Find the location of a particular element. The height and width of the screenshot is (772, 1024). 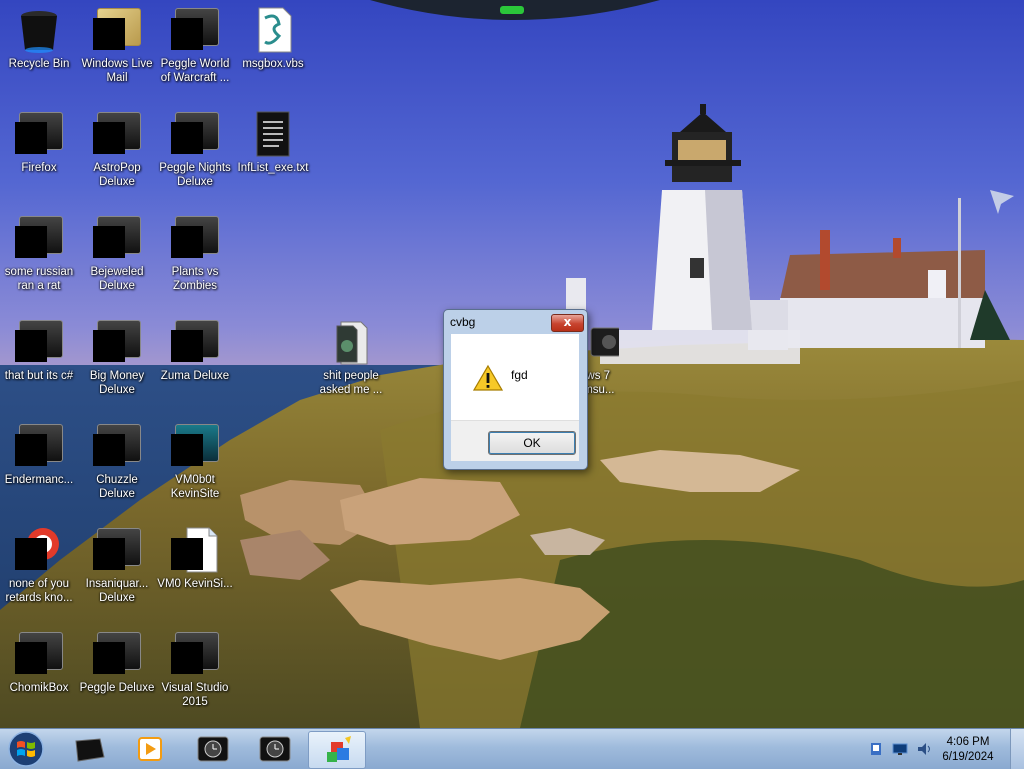

desktop-icon-peggle-deluxe: Peggle Deluxe is located at coordinates (117, 659).